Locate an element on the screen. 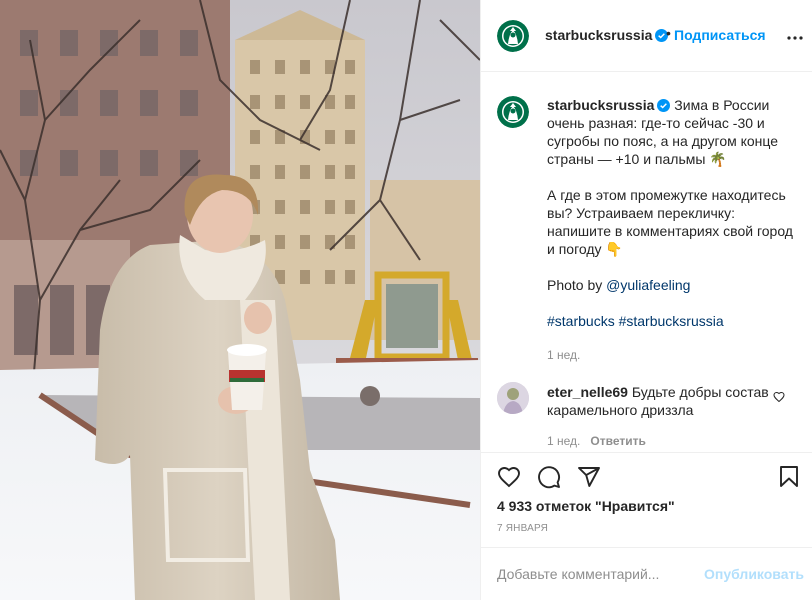 The height and width of the screenshot is (600, 812). add-comment-row: Опубликовать is located at coordinates (646, 573).